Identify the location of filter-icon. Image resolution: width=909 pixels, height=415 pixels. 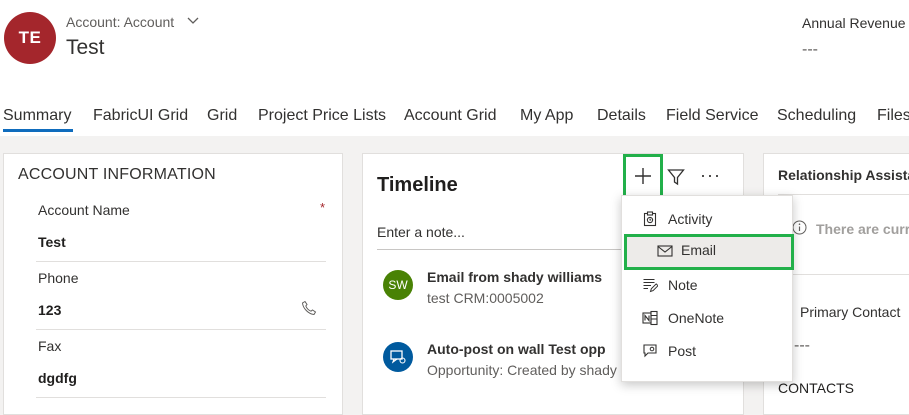
(676, 177).